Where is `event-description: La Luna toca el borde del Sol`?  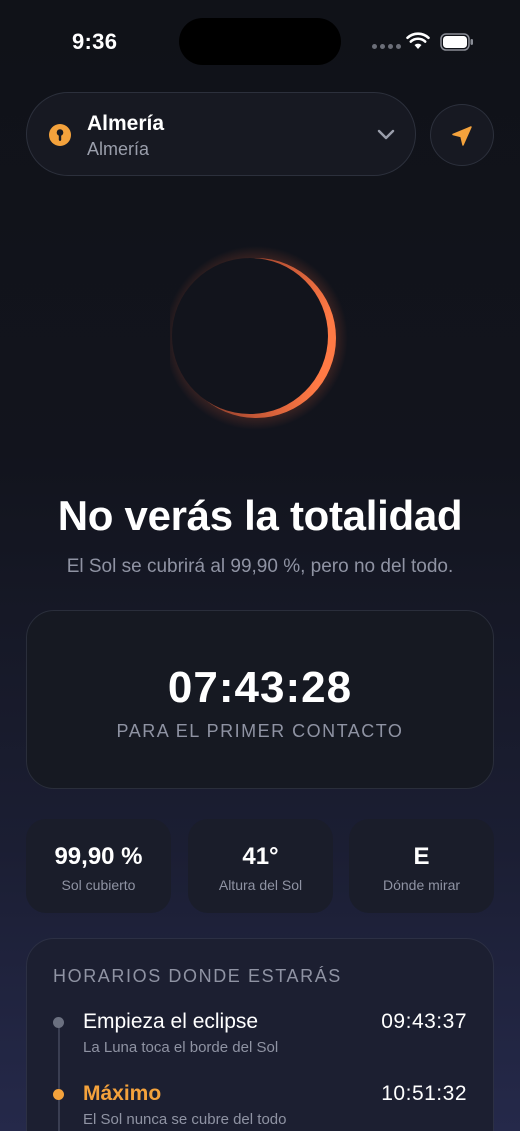
event-description: La Luna toca el borde del Sol is located at coordinates (181, 1047).